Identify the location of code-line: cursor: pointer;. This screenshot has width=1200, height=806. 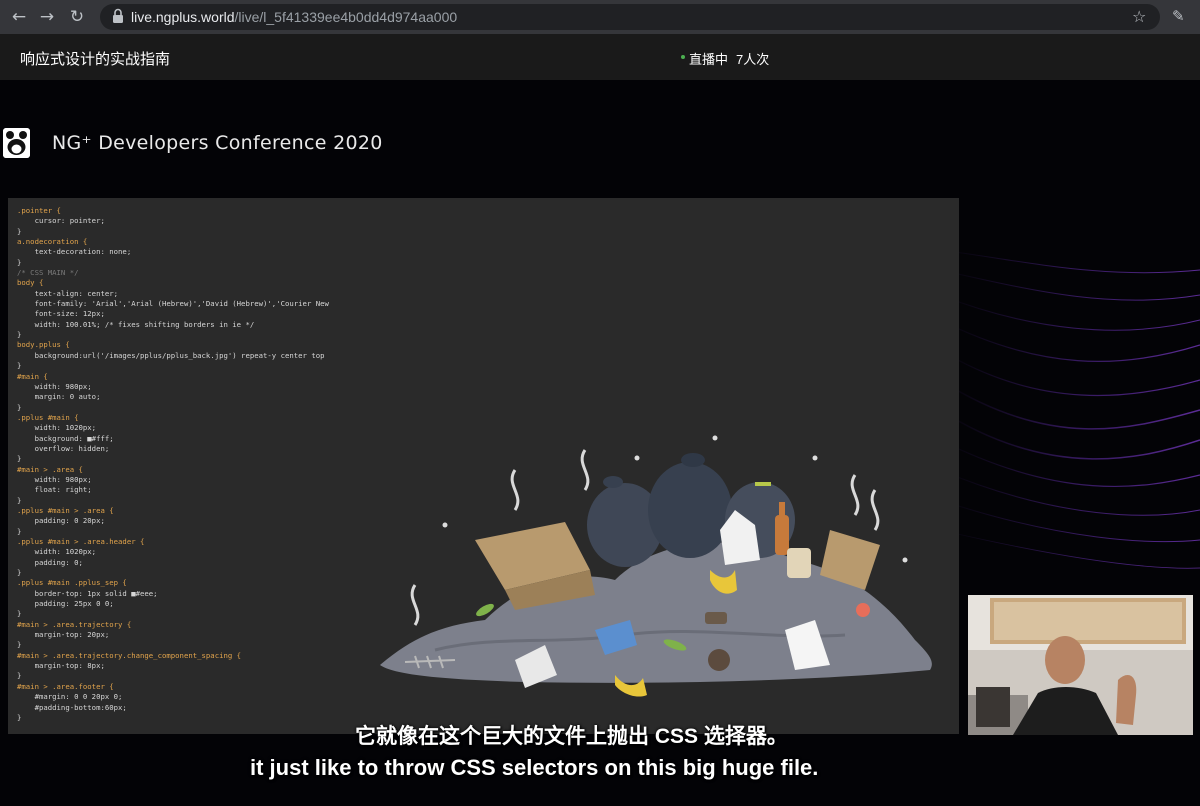
(61, 221).